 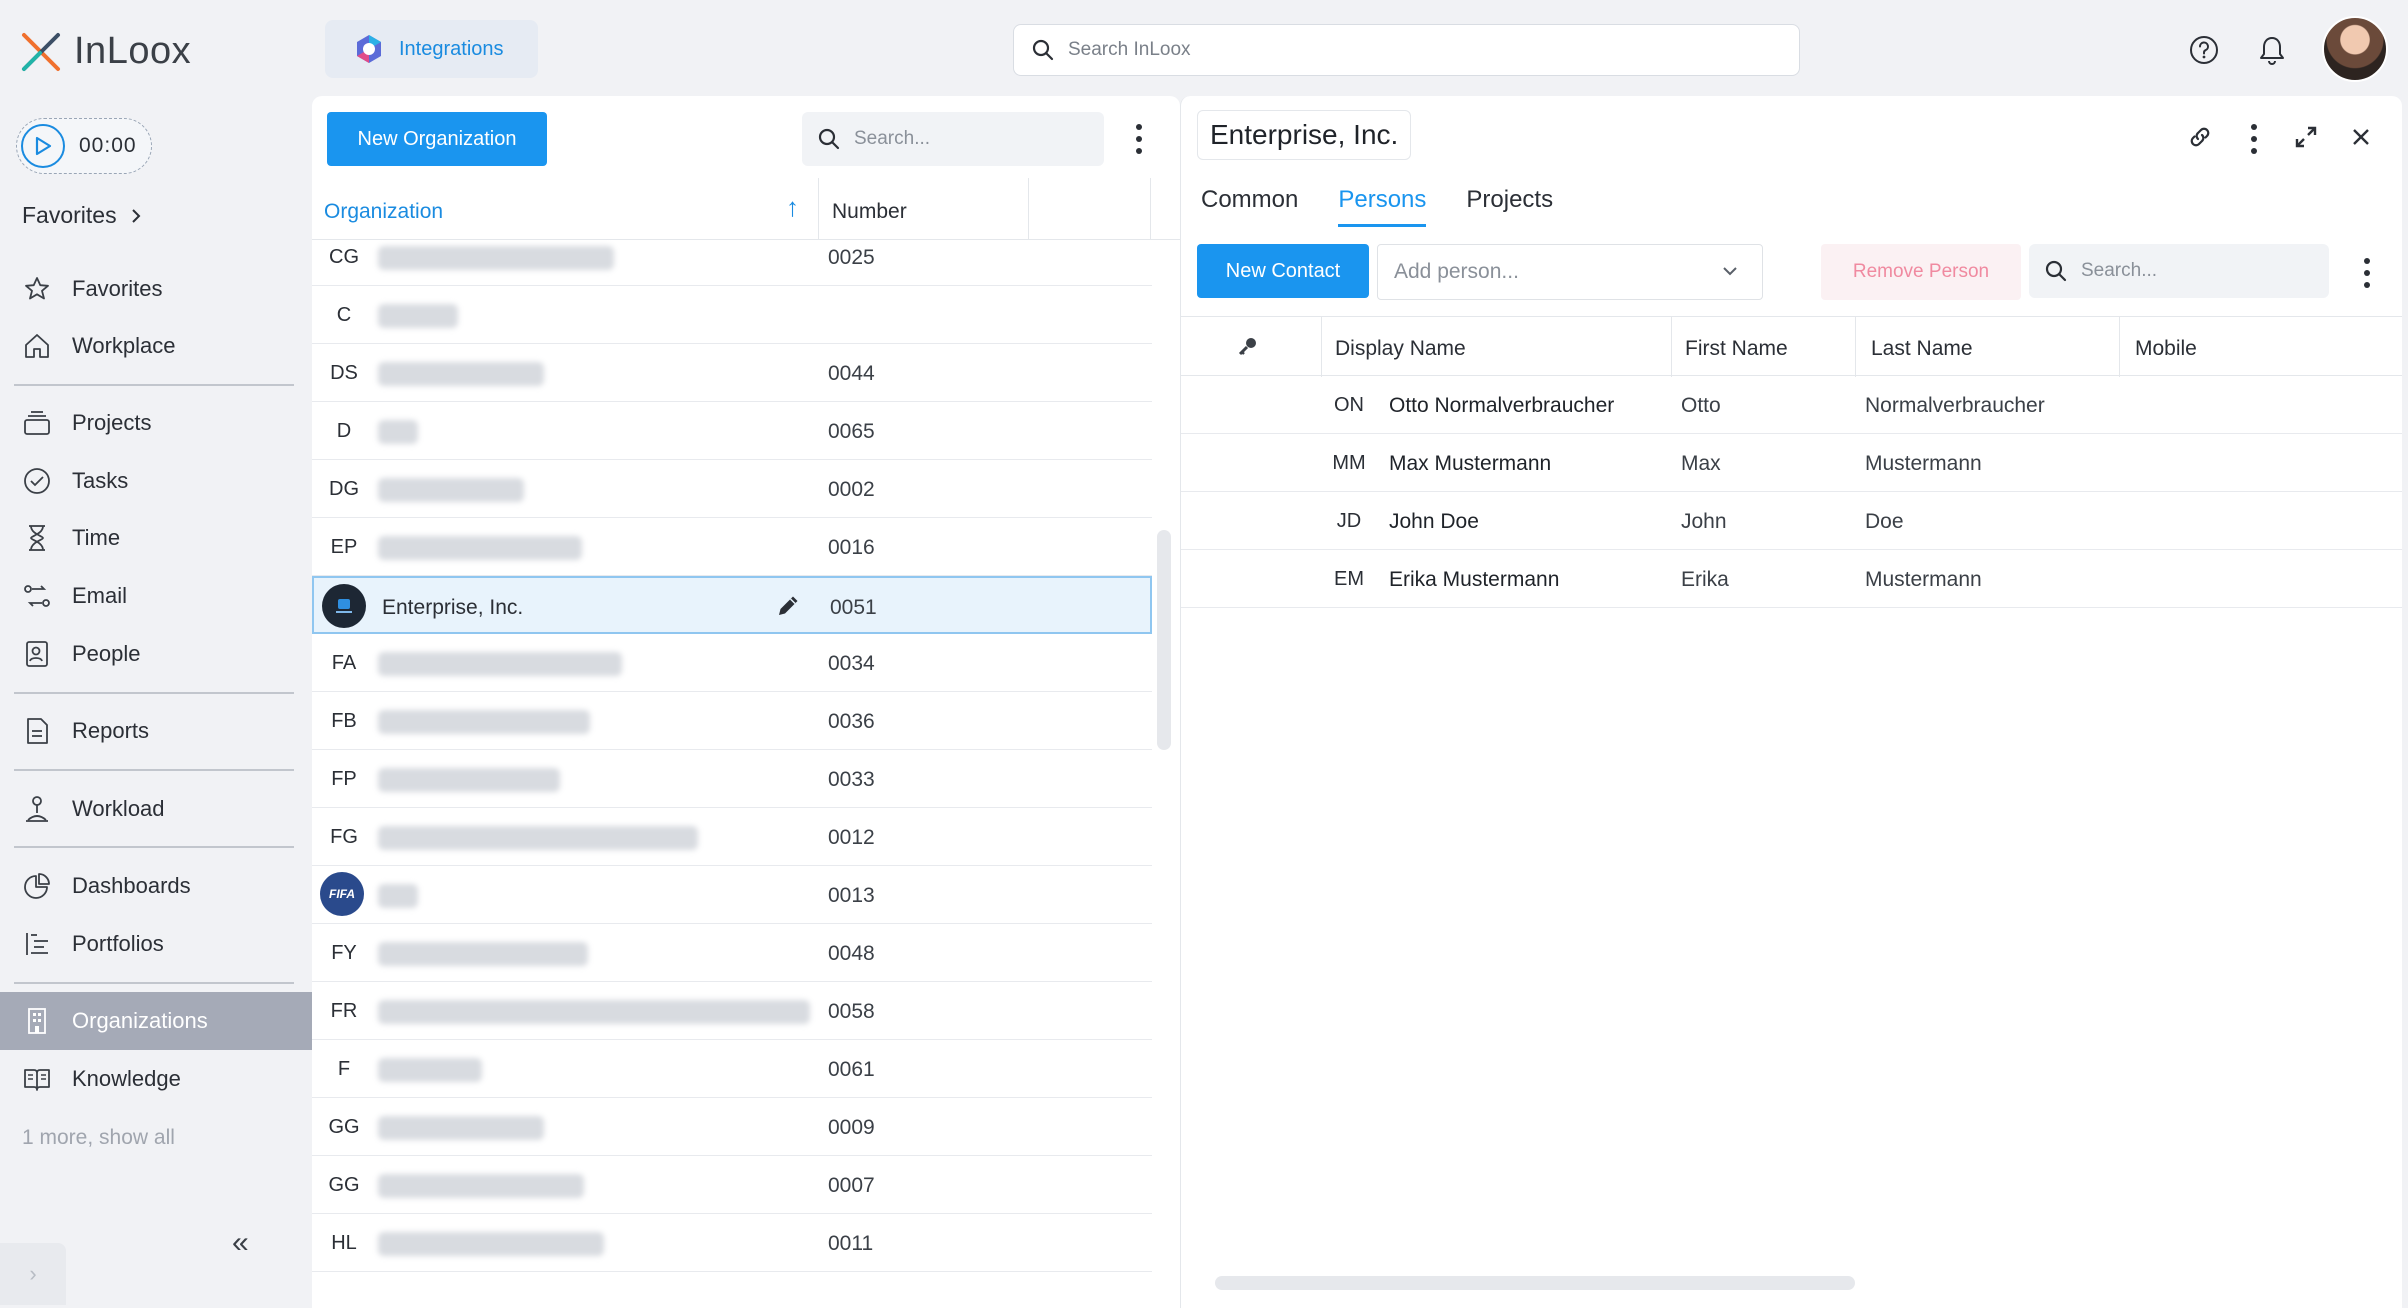 I want to click on table-row-selected: Enterprise, Inc. 0051, so click(x=732, y=605).